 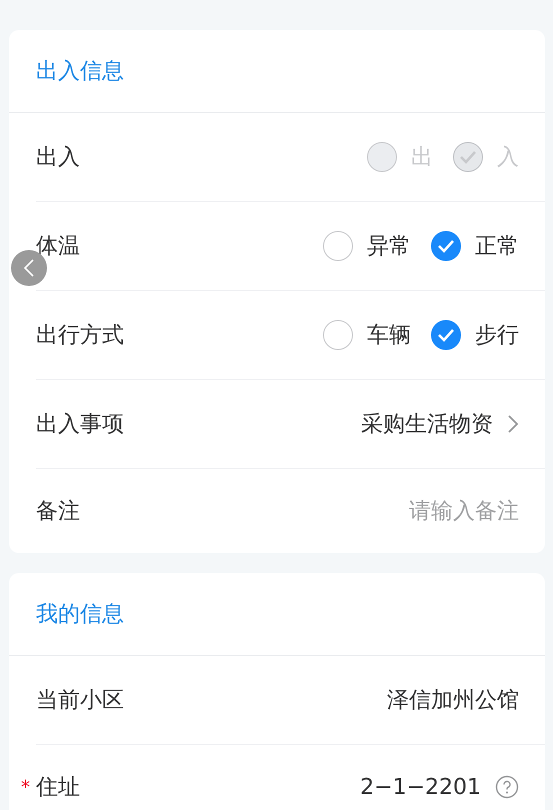 I want to click on field-value: 采购生活物资, so click(x=427, y=424).